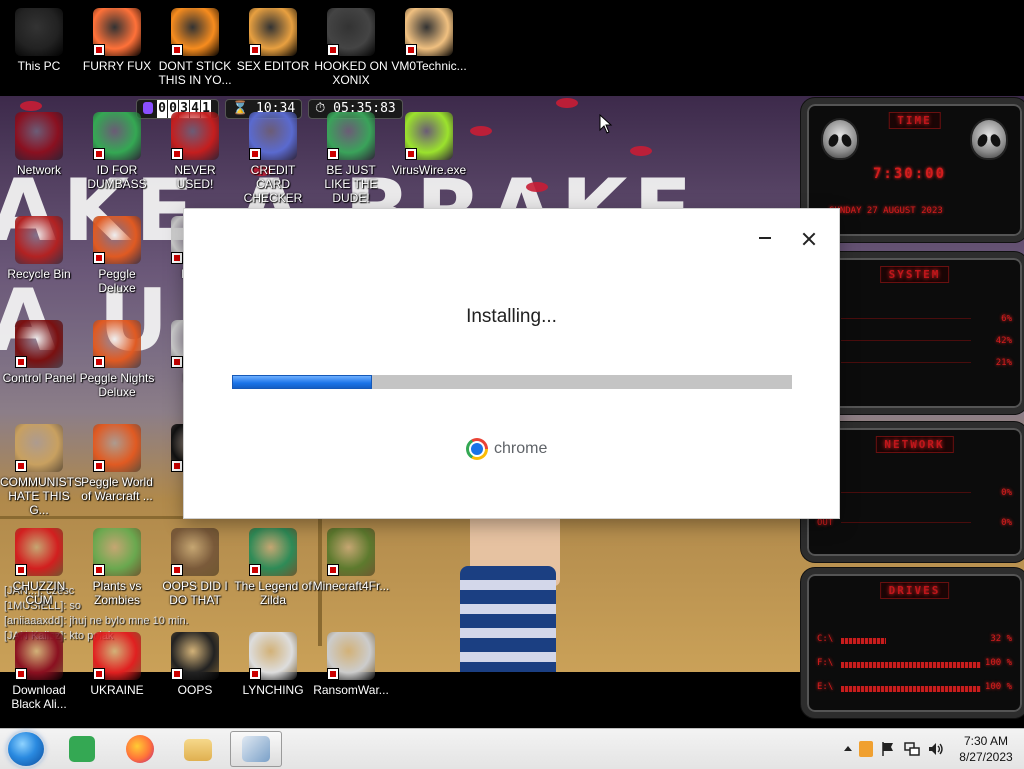  I want to click on system-tray: 7:30 AM 8/27/2023, so click(932, 749).